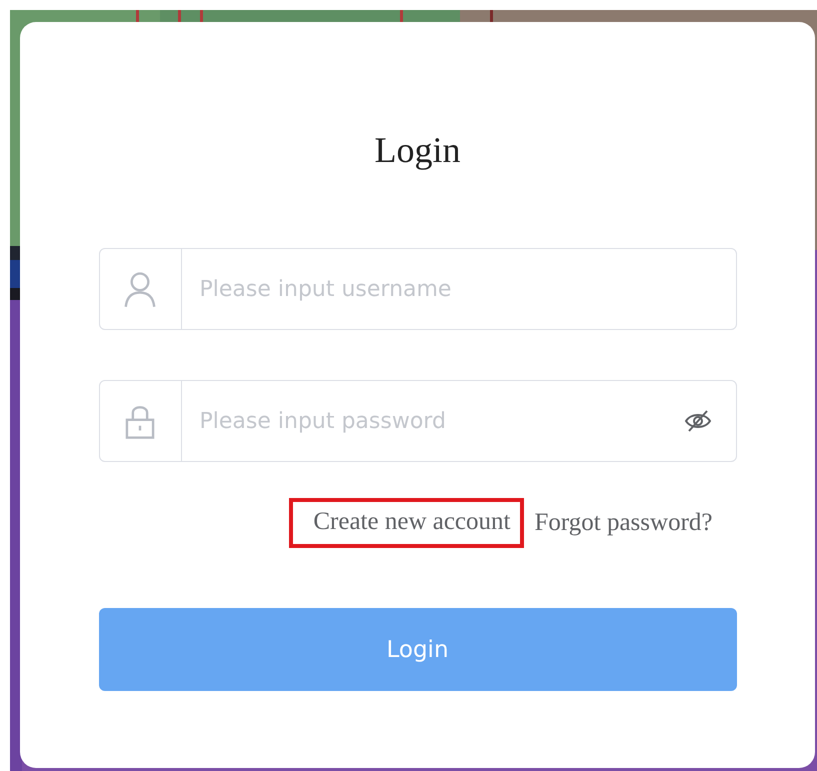 Image resolution: width=817 pixels, height=771 pixels. I want to click on text-input: Please input password, so click(442, 421).